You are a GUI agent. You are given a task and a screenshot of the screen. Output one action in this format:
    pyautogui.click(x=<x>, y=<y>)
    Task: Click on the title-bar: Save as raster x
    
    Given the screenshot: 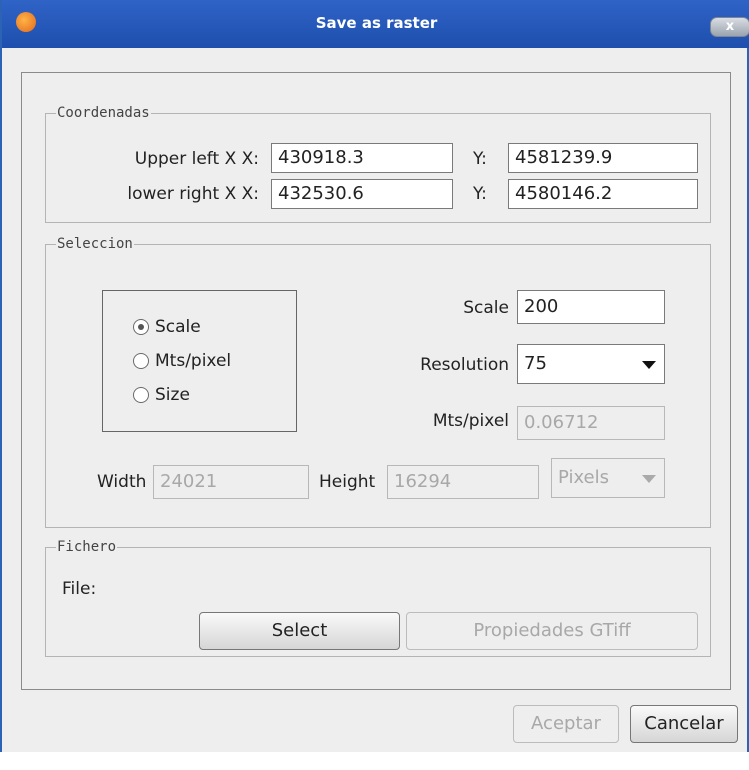 What is the action you would take?
    pyautogui.click(x=375, y=24)
    